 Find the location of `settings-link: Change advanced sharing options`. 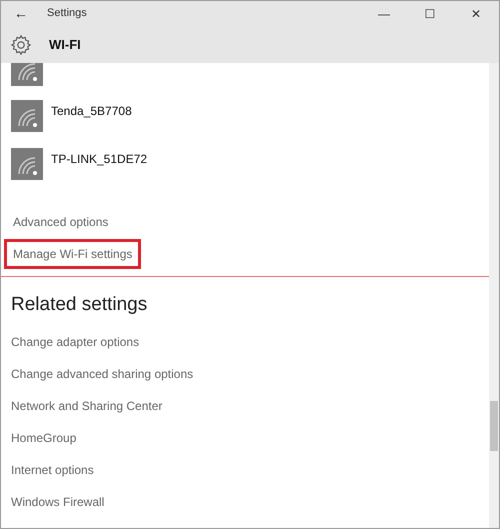

settings-link: Change advanced sharing options is located at coordinates (102, 373).